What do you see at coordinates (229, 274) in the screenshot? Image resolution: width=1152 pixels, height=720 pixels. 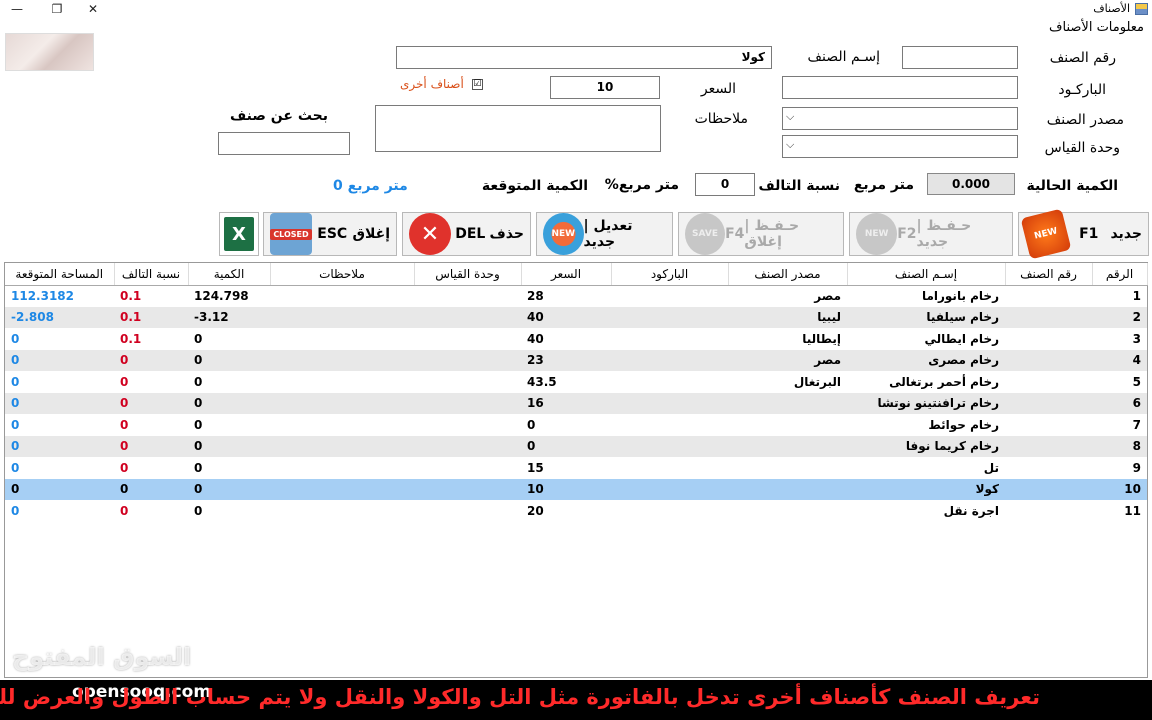 I see `col-header-qty: الكمية` at bounding box center [229, 274].